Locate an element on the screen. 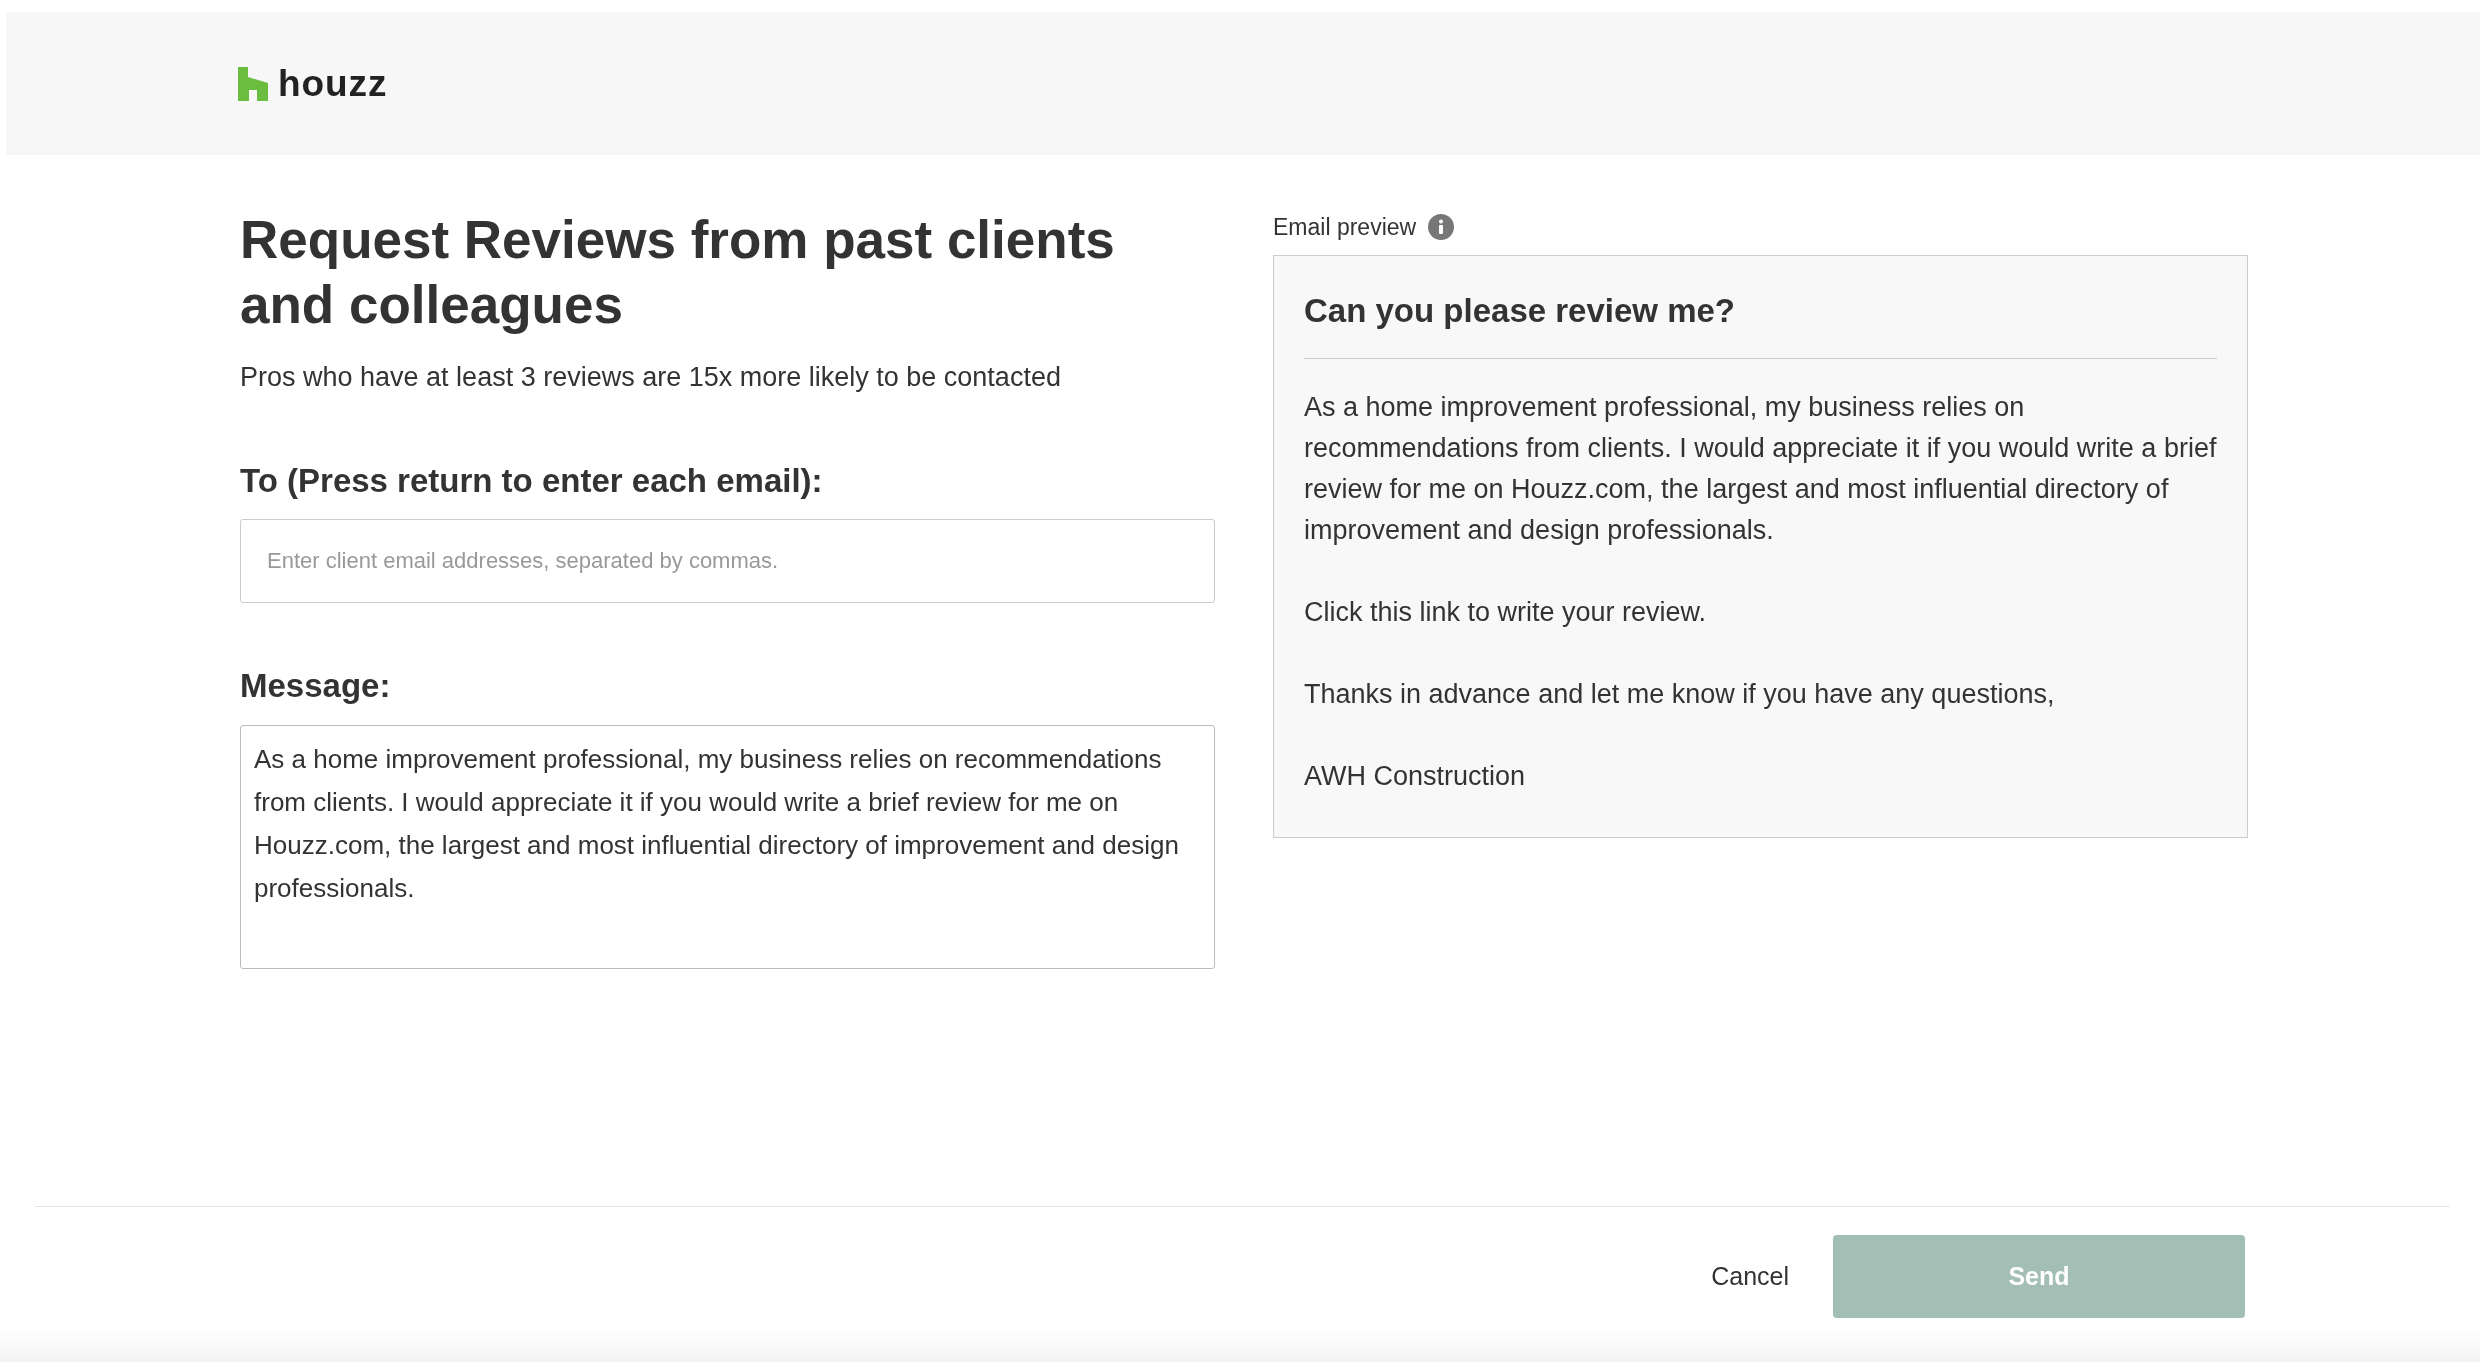  email-input-field: Enter client email addresses, separated by commas. is located at coordinates (727, 561).